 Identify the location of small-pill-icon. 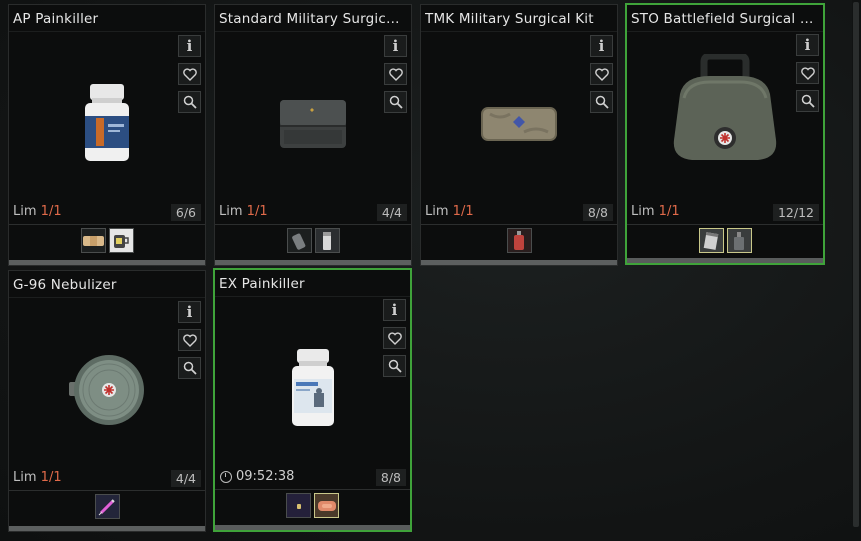
(298, 506).